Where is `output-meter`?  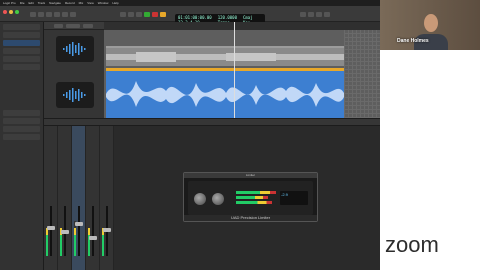 output-meter is located at coordinates (252, 197).